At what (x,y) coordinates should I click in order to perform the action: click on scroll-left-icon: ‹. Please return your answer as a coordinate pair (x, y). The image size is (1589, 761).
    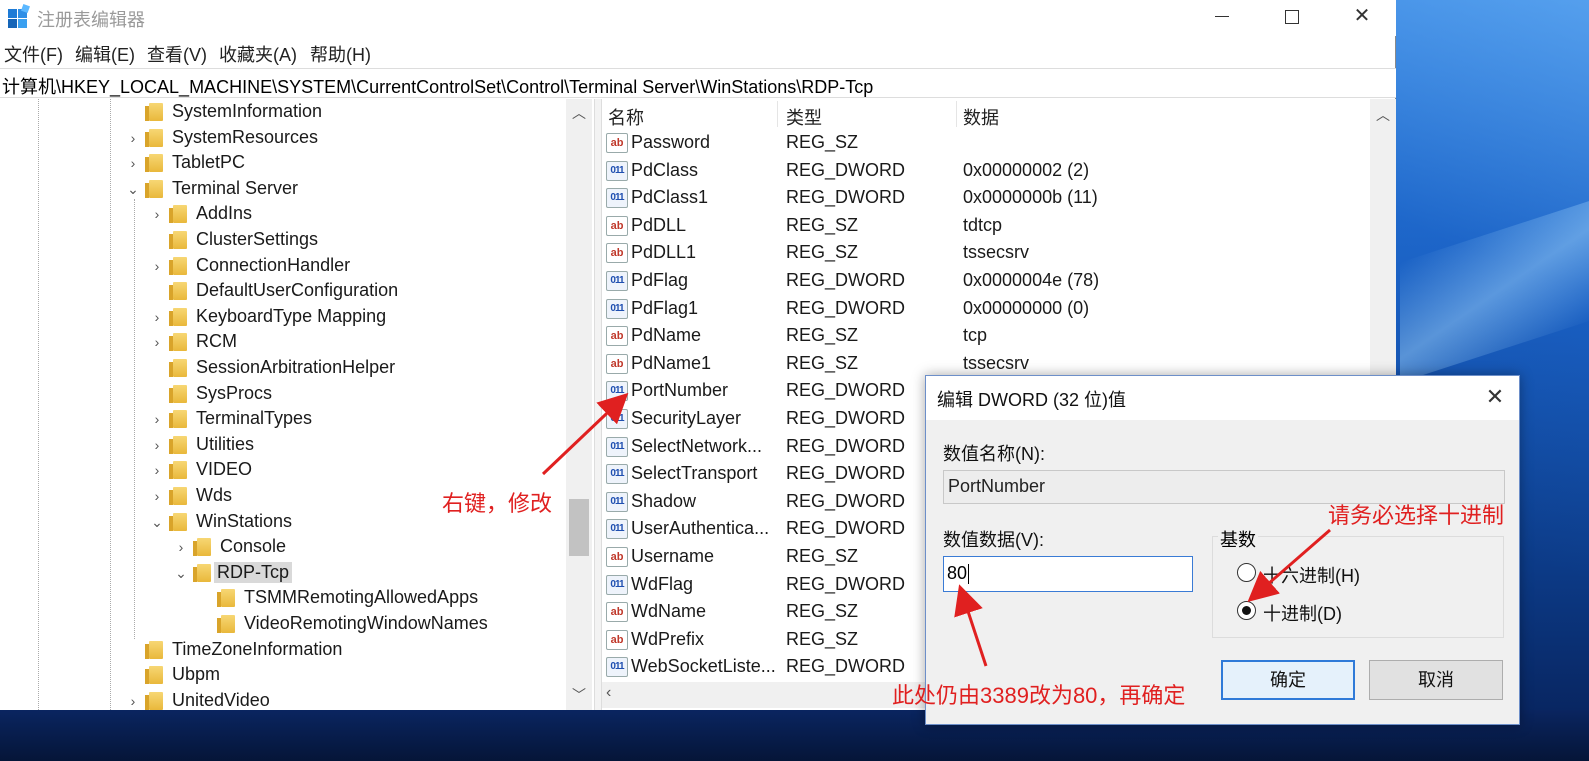
    Looking at the image, I should click on (608, 693).